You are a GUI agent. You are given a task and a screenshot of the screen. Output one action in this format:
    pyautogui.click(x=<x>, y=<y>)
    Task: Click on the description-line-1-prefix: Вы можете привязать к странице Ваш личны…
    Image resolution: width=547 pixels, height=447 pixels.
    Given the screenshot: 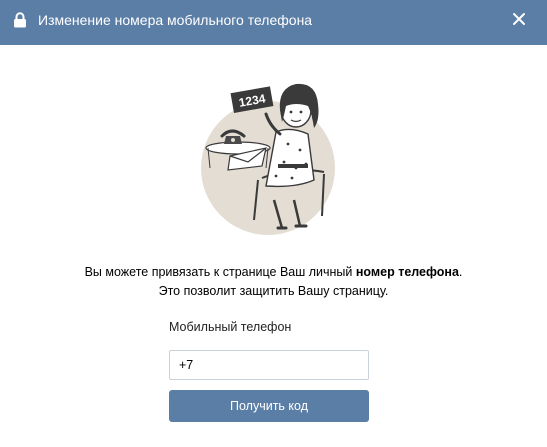 What is the action you would take?
    pyautogui.click(x=220, y=272)
    